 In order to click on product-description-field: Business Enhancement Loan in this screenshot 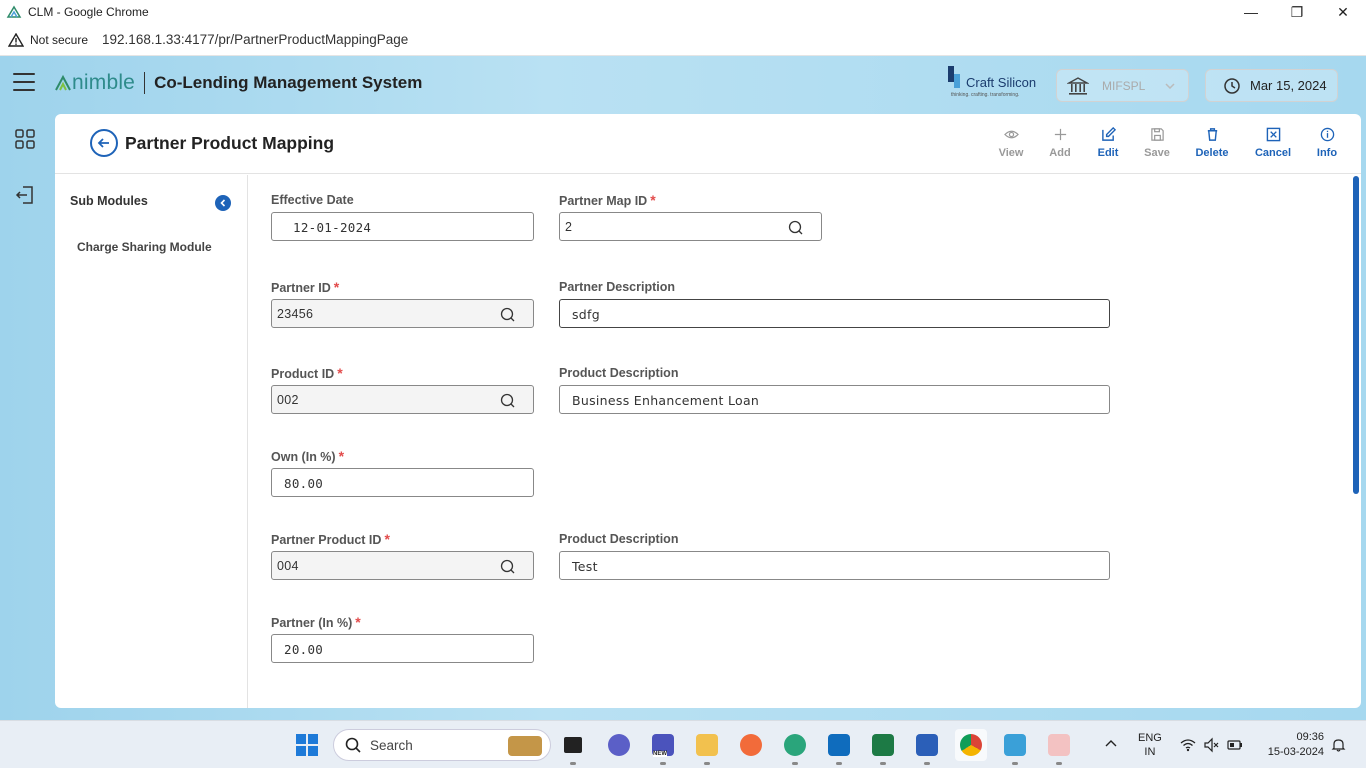, I will do `click(834, 399)`.